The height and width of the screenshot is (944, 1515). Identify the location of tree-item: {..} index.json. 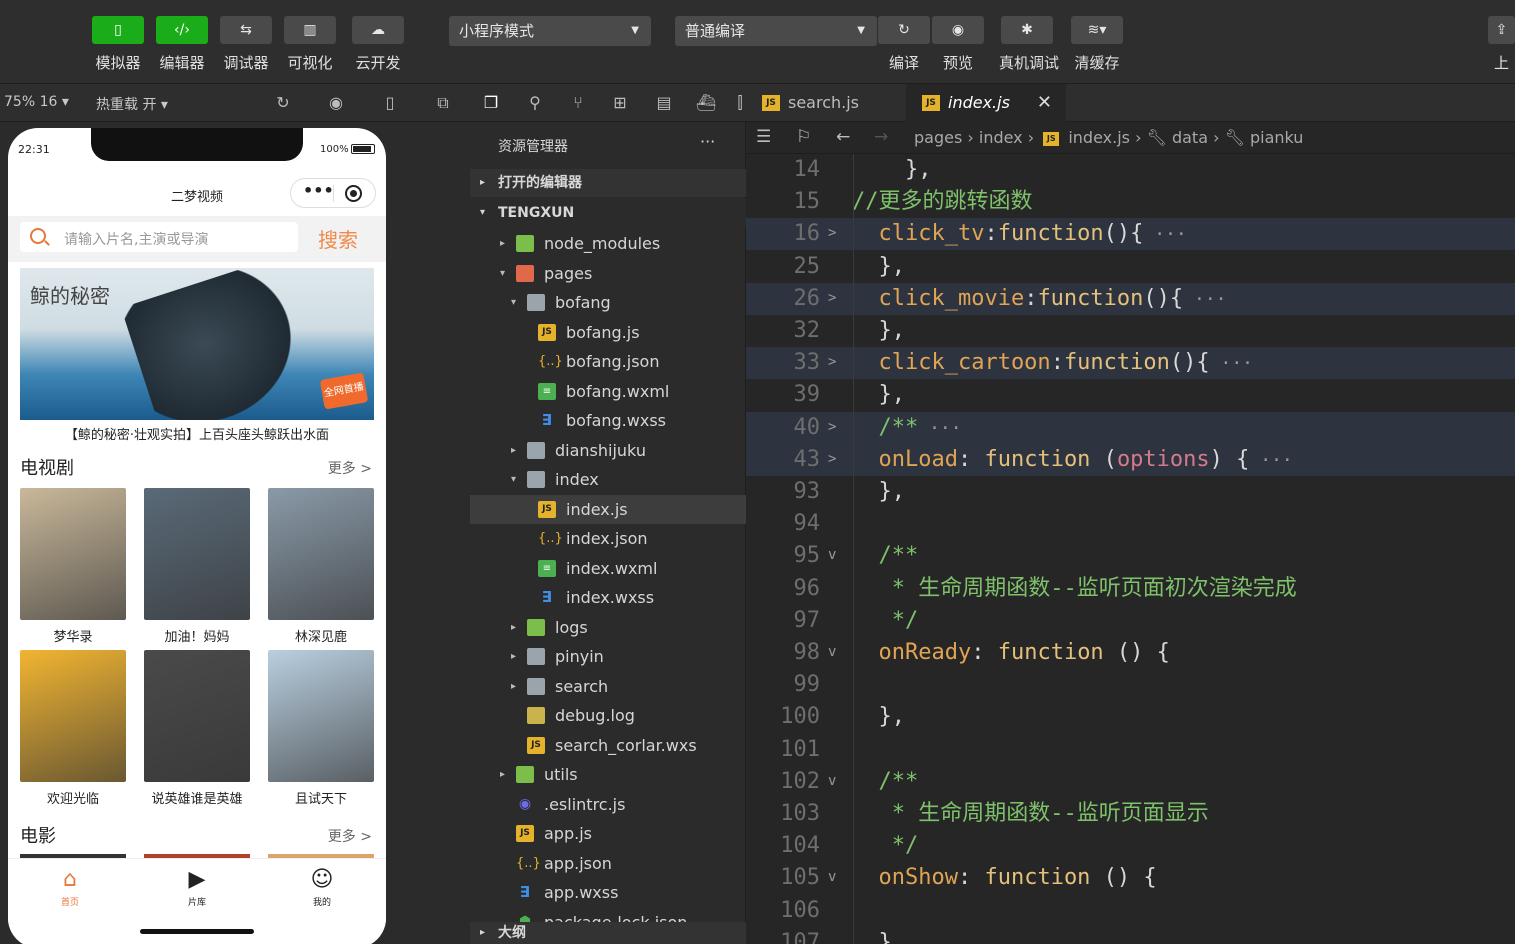
(608, 538).